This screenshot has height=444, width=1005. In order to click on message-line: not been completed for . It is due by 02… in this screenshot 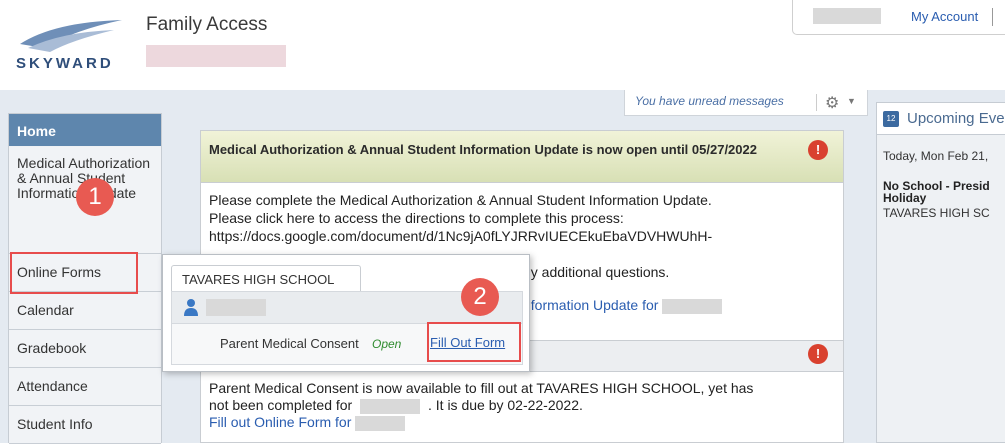, I will do `click(519, 405)`.